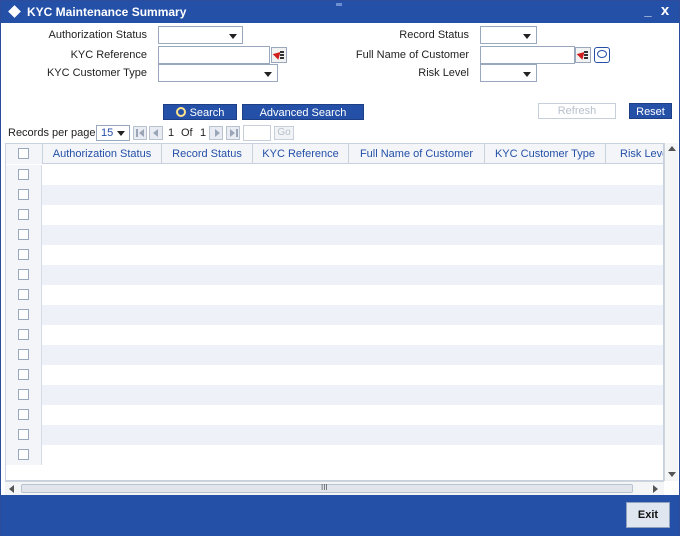 This screenshot has height=536, width=680. Describe the element at coordinates (301, 154) in the screenshot. I see `column-header-kyc-reference: KYC Reference` at that location.